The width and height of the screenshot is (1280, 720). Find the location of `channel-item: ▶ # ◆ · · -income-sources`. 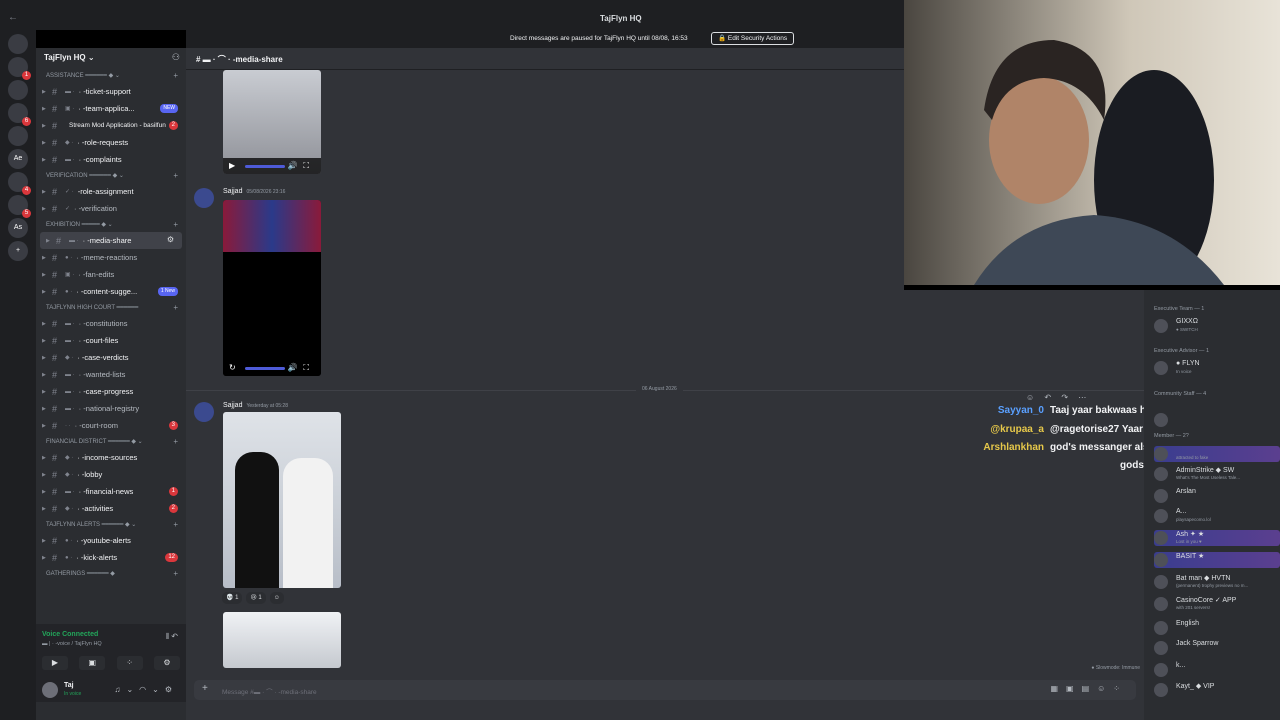

channel-item: ▶ # ◆ · · -income-sources is located at coordinates (111, 457).